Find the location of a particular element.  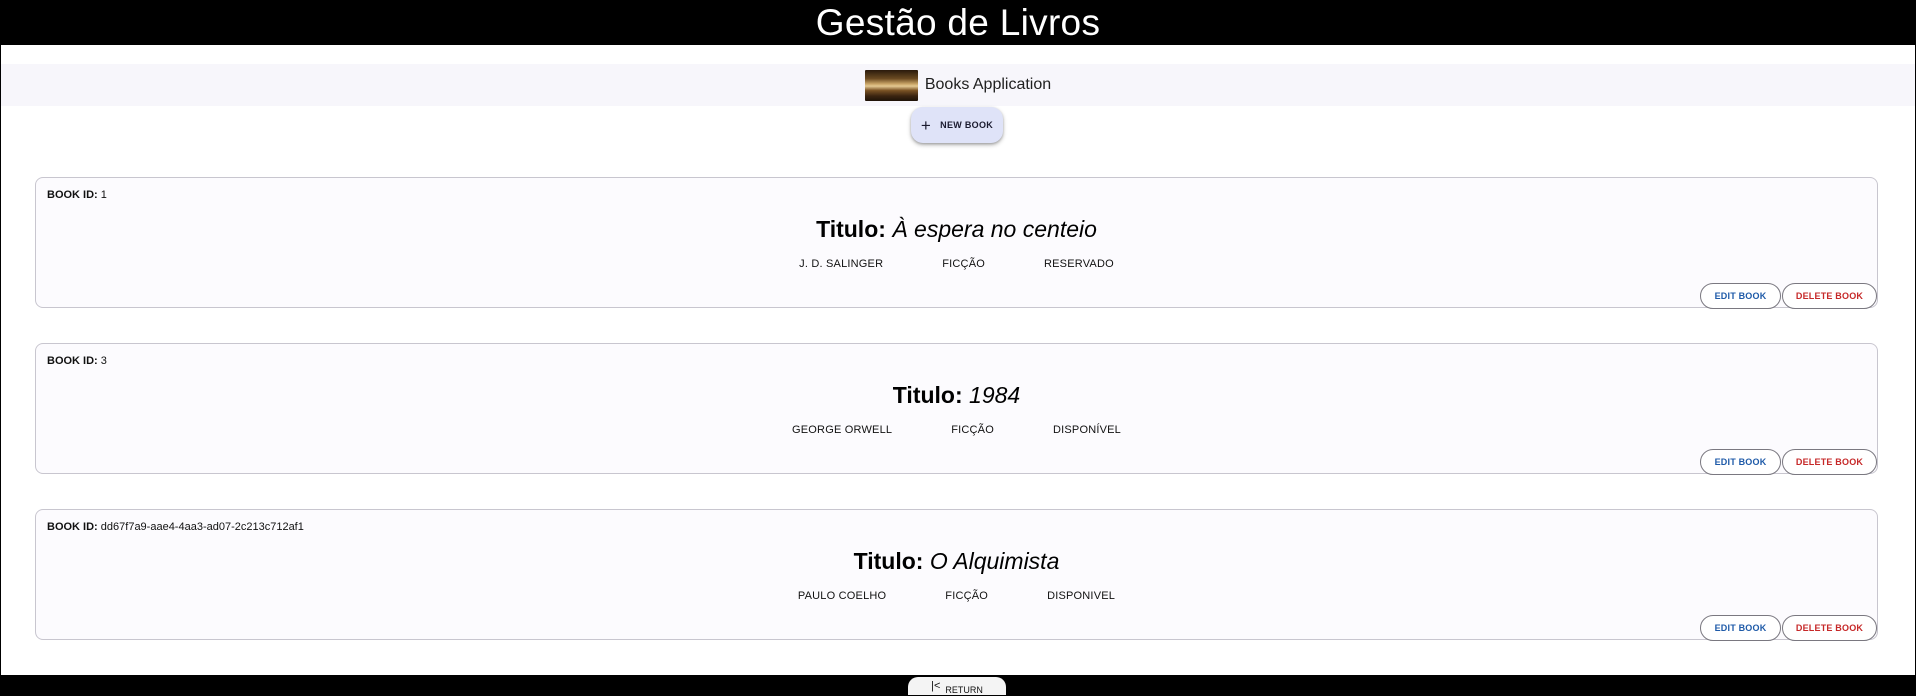

book-meta: GEORGE ORWELL FICÇÃO DISPONÍVEL is located at coordinates (956, 430).